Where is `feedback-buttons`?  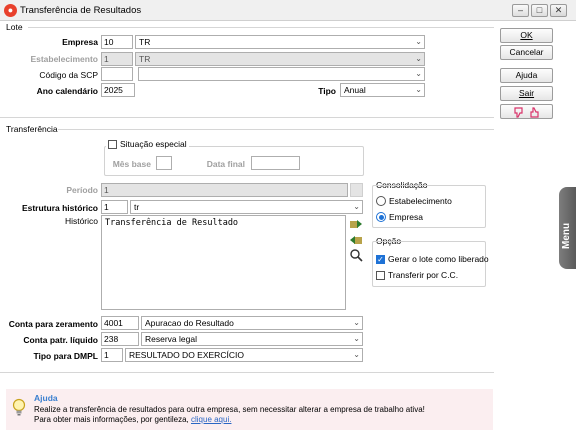
feedback-buttons is located at coordinates (526, 111).